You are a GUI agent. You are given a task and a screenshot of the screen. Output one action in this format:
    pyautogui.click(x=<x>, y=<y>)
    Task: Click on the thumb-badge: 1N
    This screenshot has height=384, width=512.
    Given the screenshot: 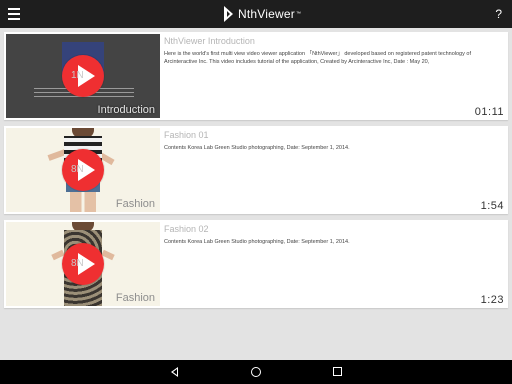 What is the action you would take?
    pyautogui.click(x=77, y=75)
    